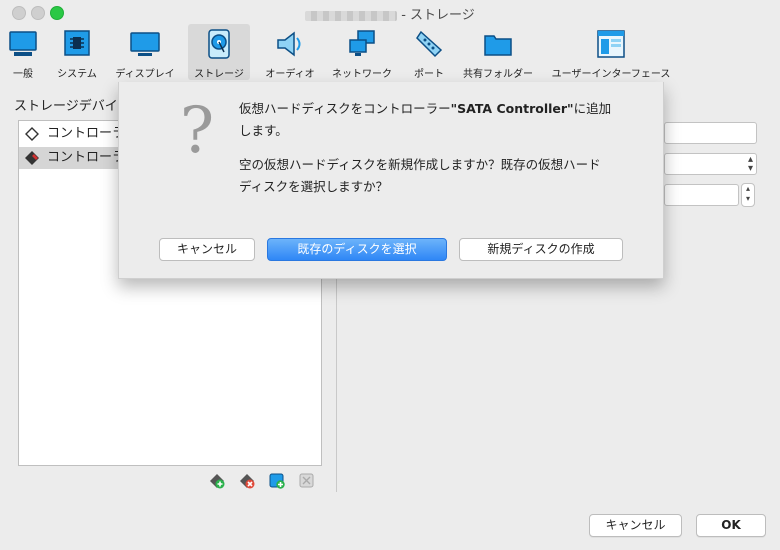 Image resolution: width=780 pixels, height=550 pixels. I want to click on tab-user-interface: ユーザーインターフェース, so click(611, 52).